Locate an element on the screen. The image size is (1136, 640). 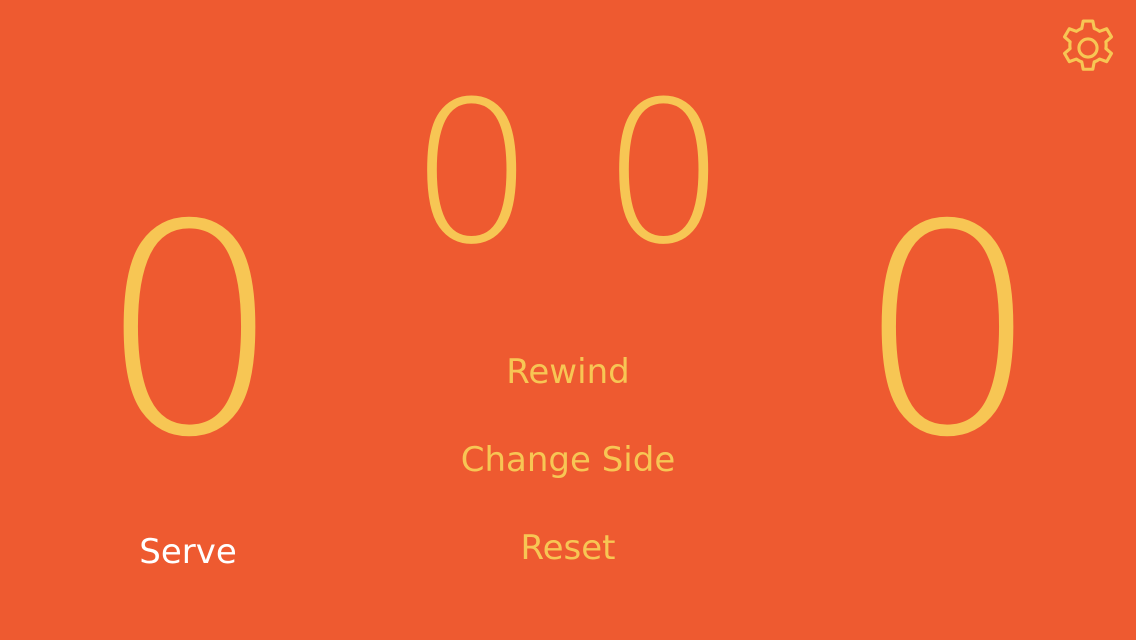
right-points-score: 0 is located at coordinates (948, 333).